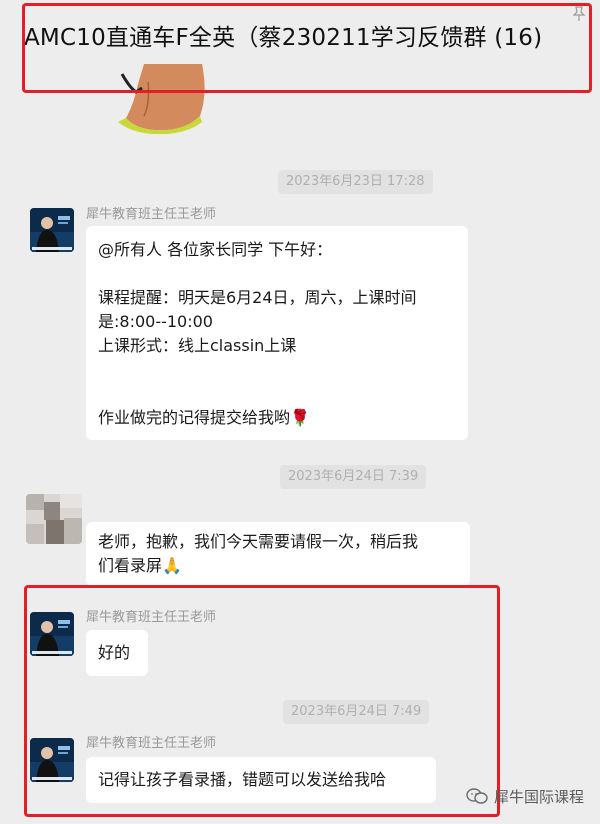  What do you see at coordinates (353, 477) in the screenshot?
I see `timestamp: 2023年6月24日 7:39` at bounding box center [353, 477].